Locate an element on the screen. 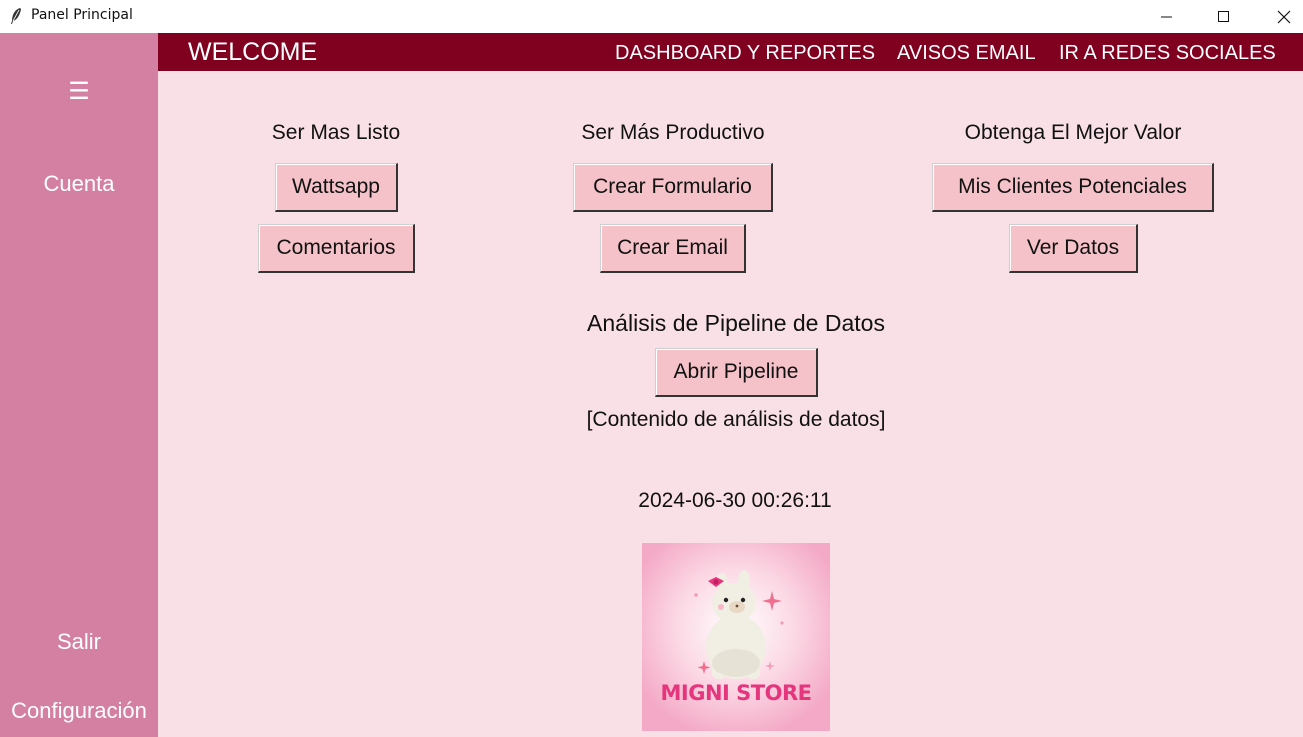 This screenshot has width=1303, height=737. sidebar-item-exit: Salir is located at coordinates (79, 642).